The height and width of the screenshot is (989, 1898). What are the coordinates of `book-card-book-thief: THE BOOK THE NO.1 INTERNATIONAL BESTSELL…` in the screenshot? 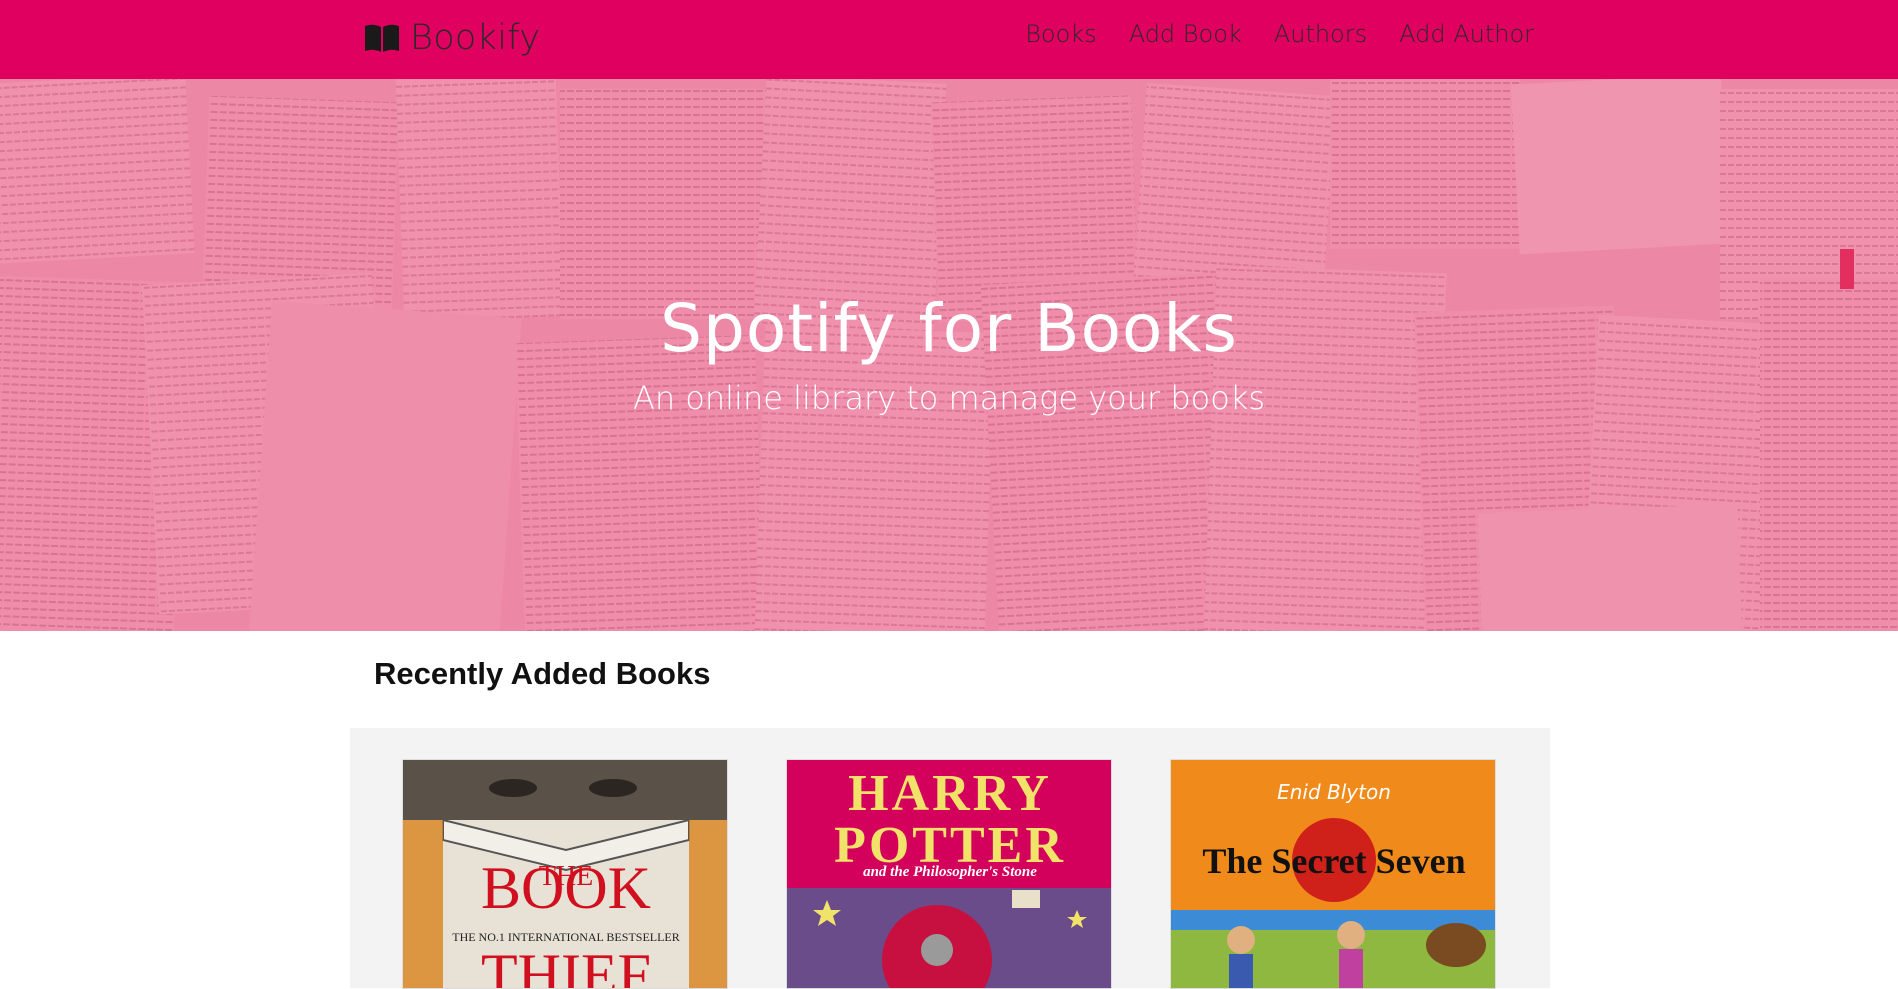 It's located at (565, 874).